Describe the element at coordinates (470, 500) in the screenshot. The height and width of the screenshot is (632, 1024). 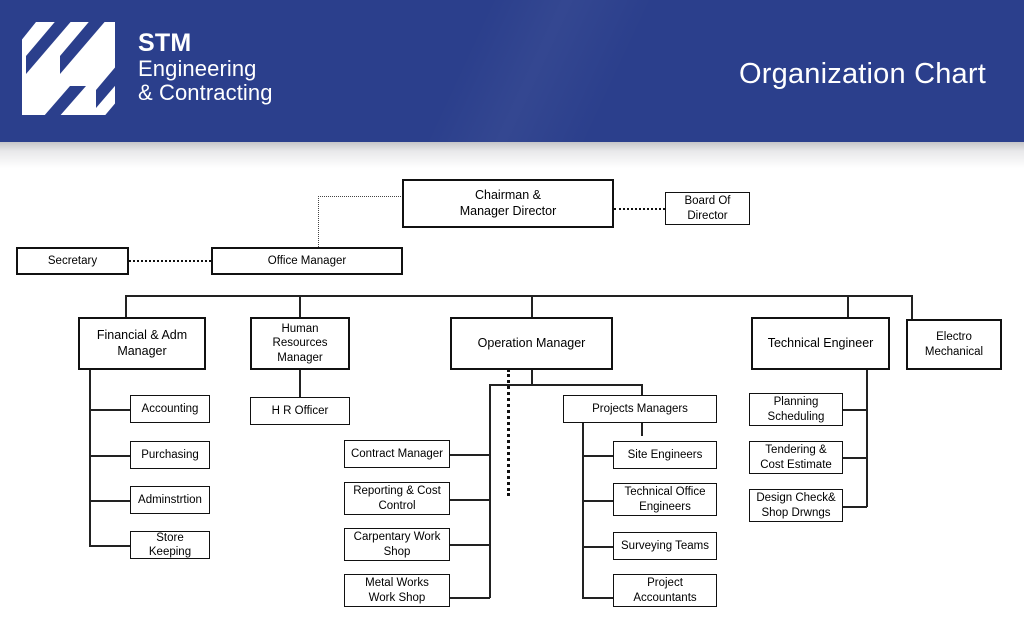
I see `connector-operation-reporting-cost` at that location.